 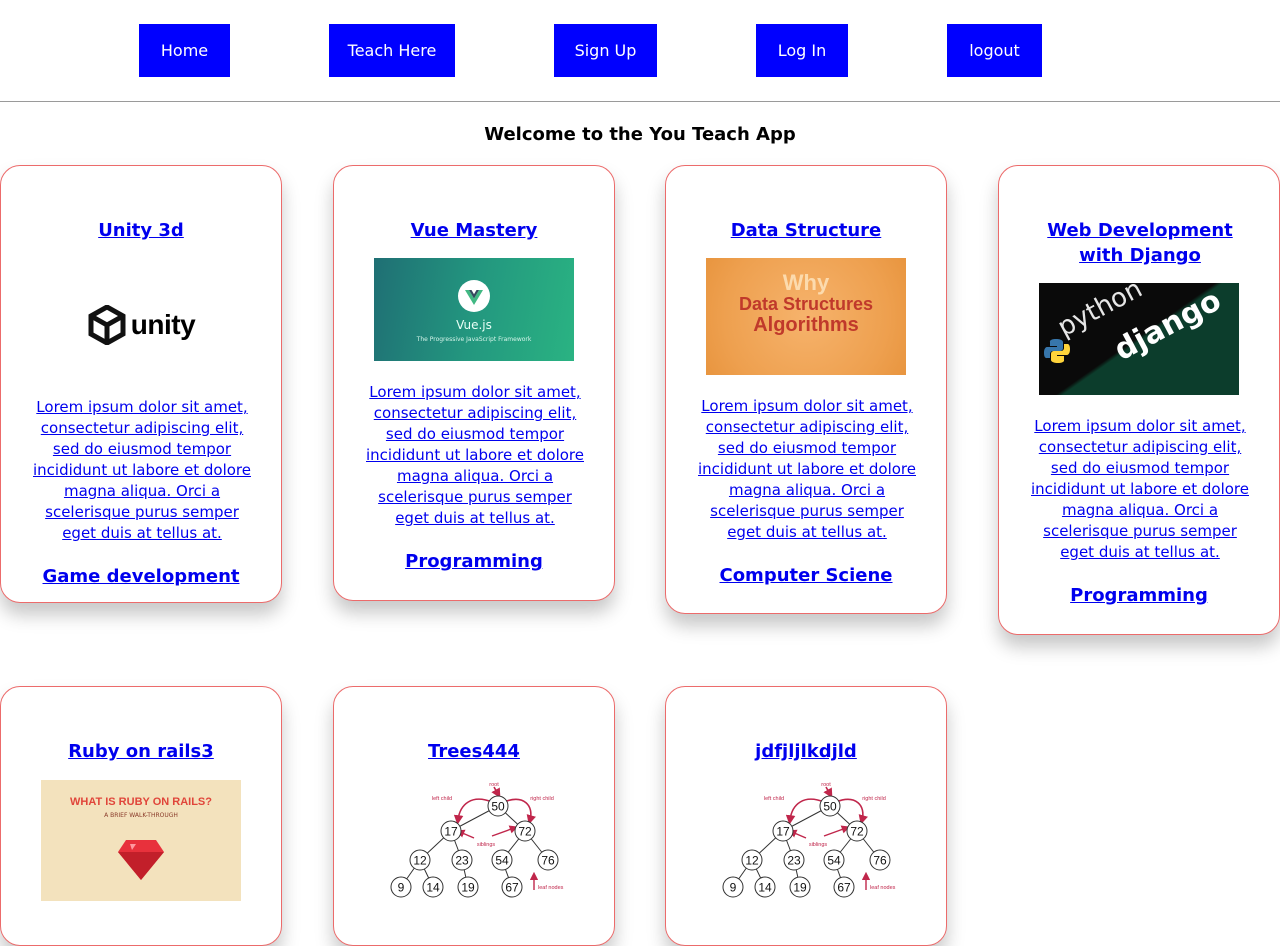 I want to click on nav-teach-here-button: Teach Here, so click(x=392, y=50).